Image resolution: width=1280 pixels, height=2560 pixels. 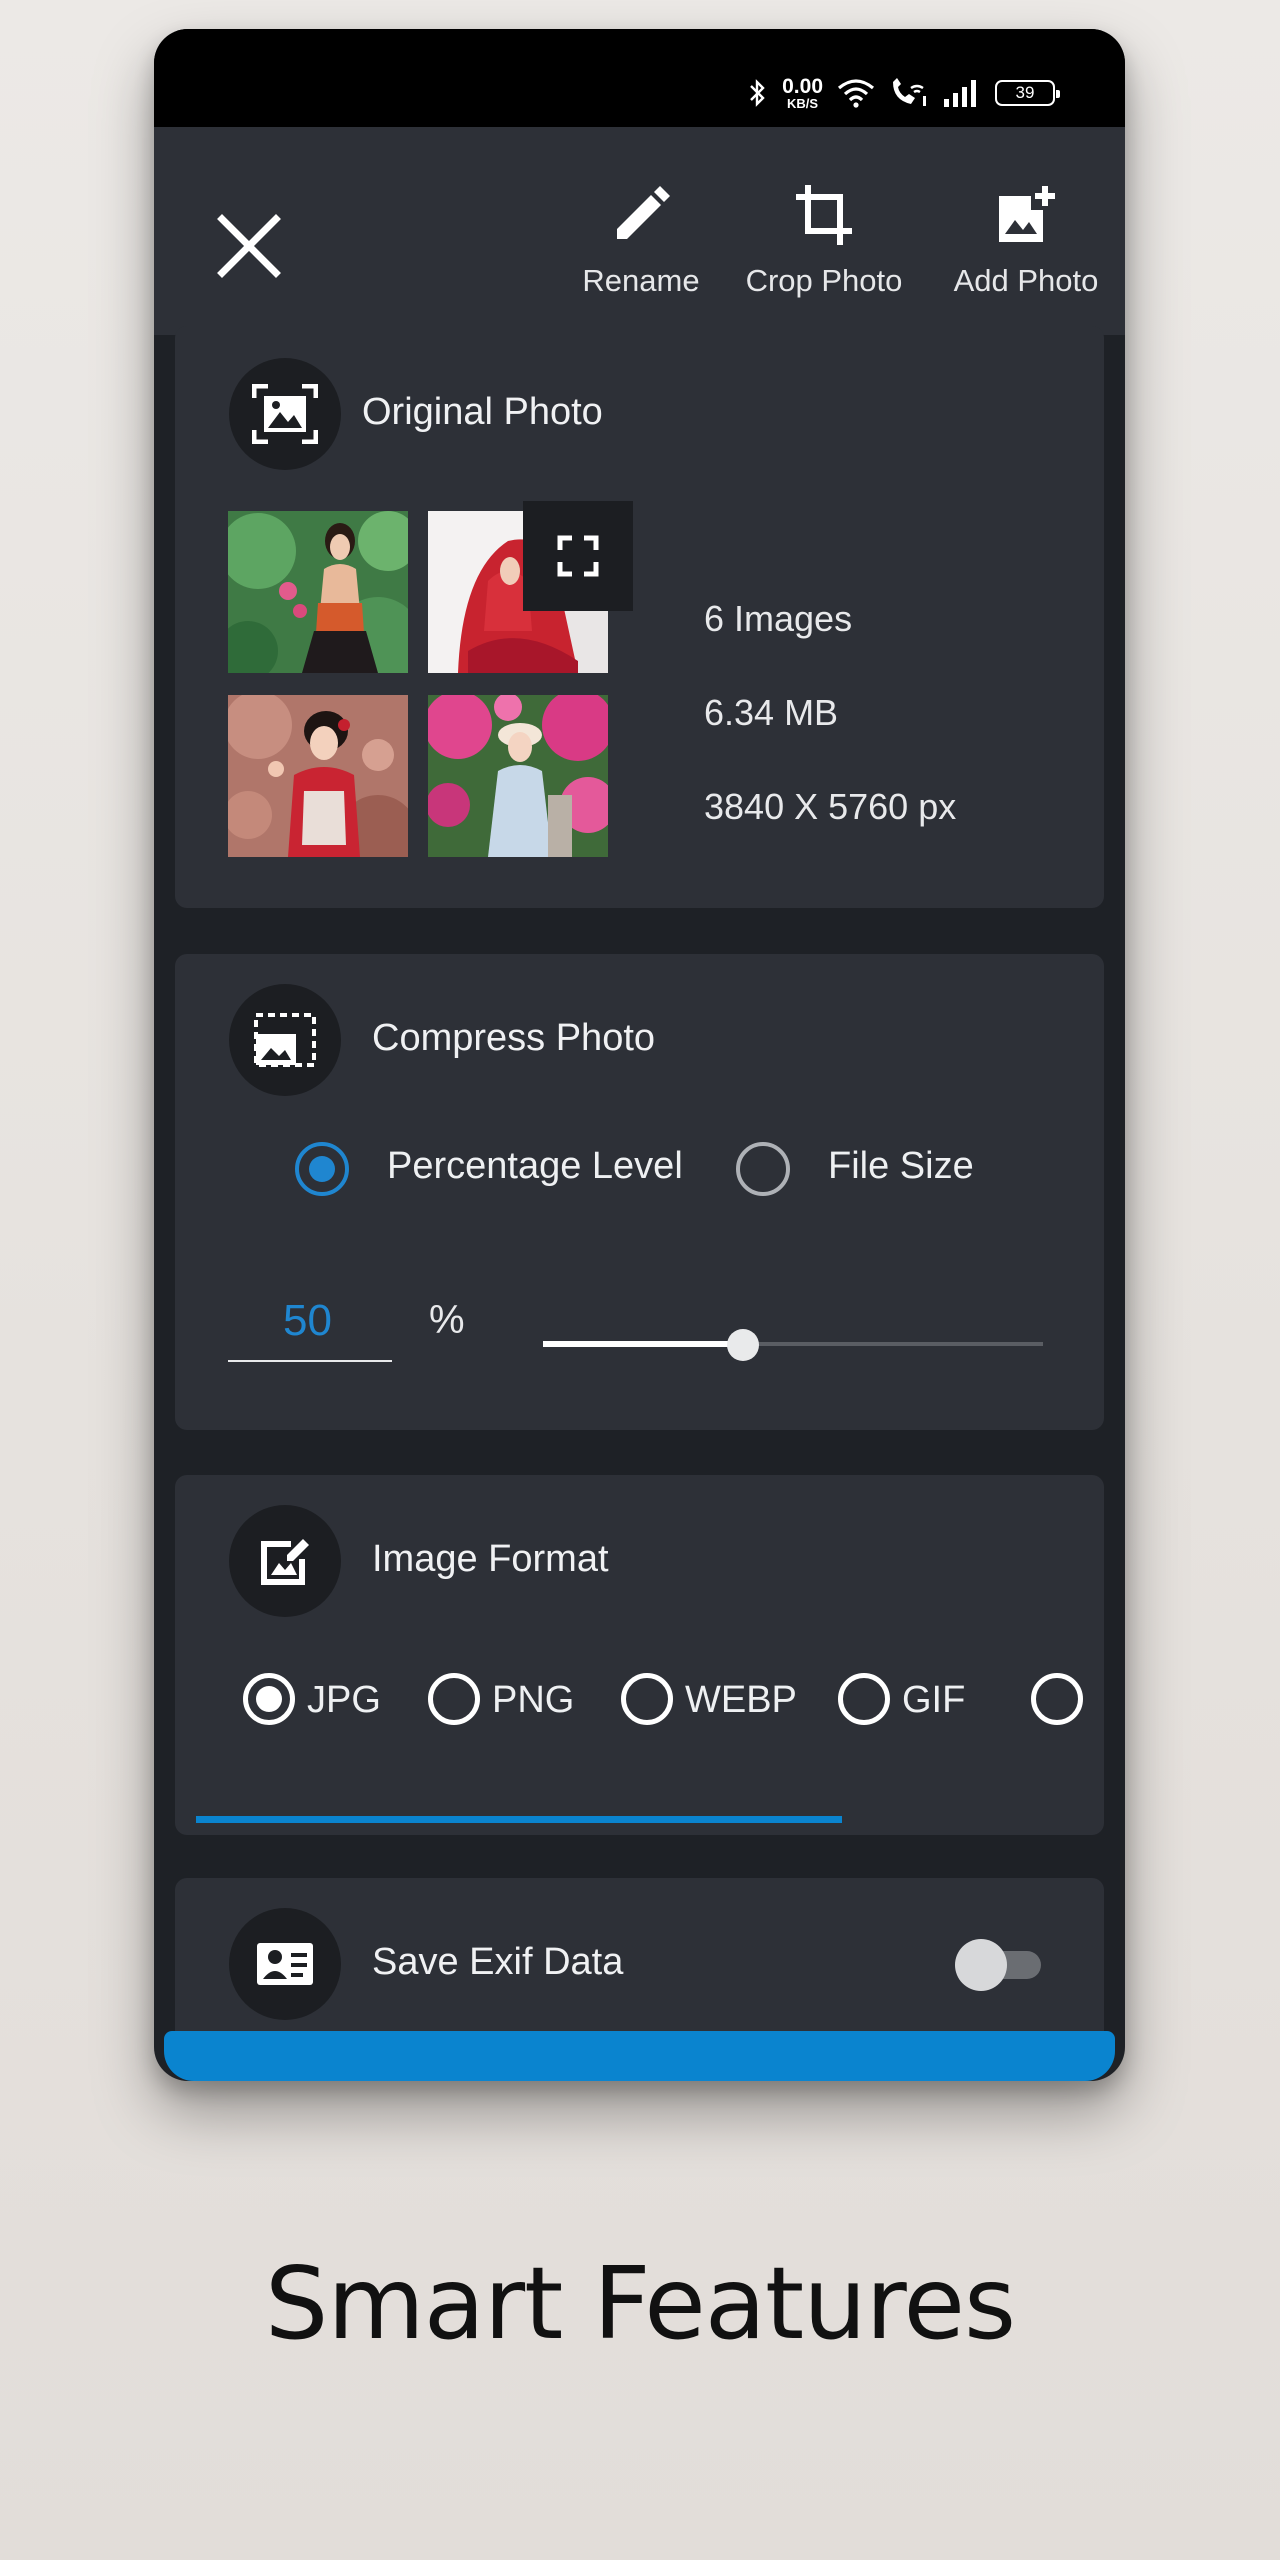 What do you see at coordinates (643, 1344) in the screenshot?
I see `slider-fill` at bounding box center [643, 1344].